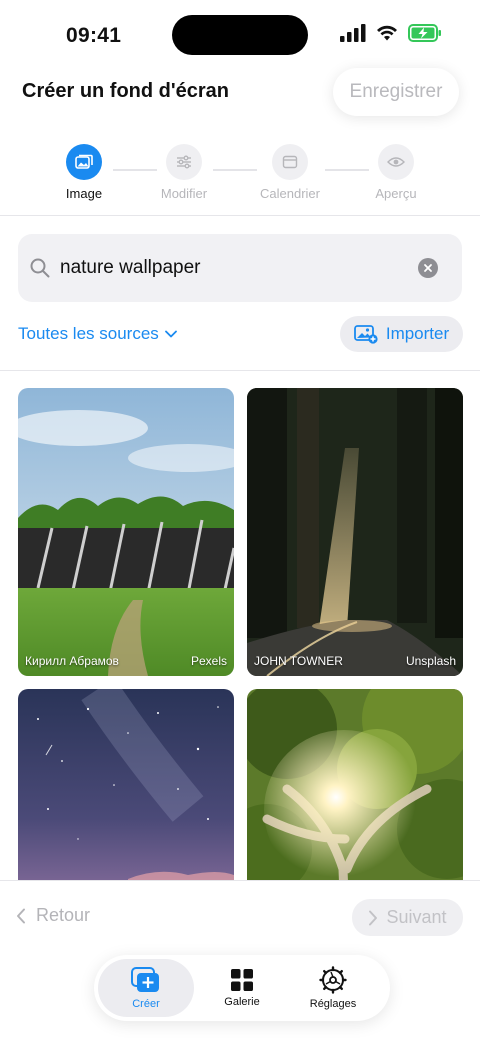 Image resolution: width=480 pixels, height=1043 pixels. I want to click on search-icon, so click(40, 268).